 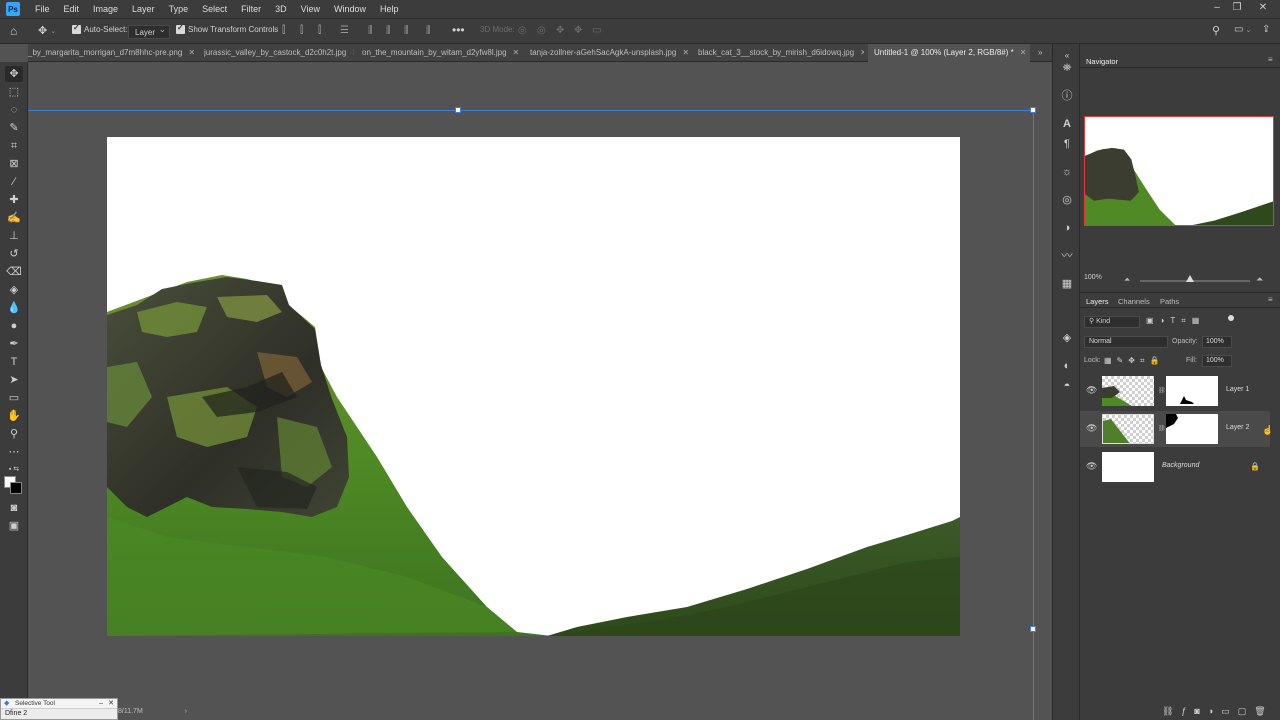 I want to click on auto-select-checkbox: Auto-Select:, so click(x=100, y=28).